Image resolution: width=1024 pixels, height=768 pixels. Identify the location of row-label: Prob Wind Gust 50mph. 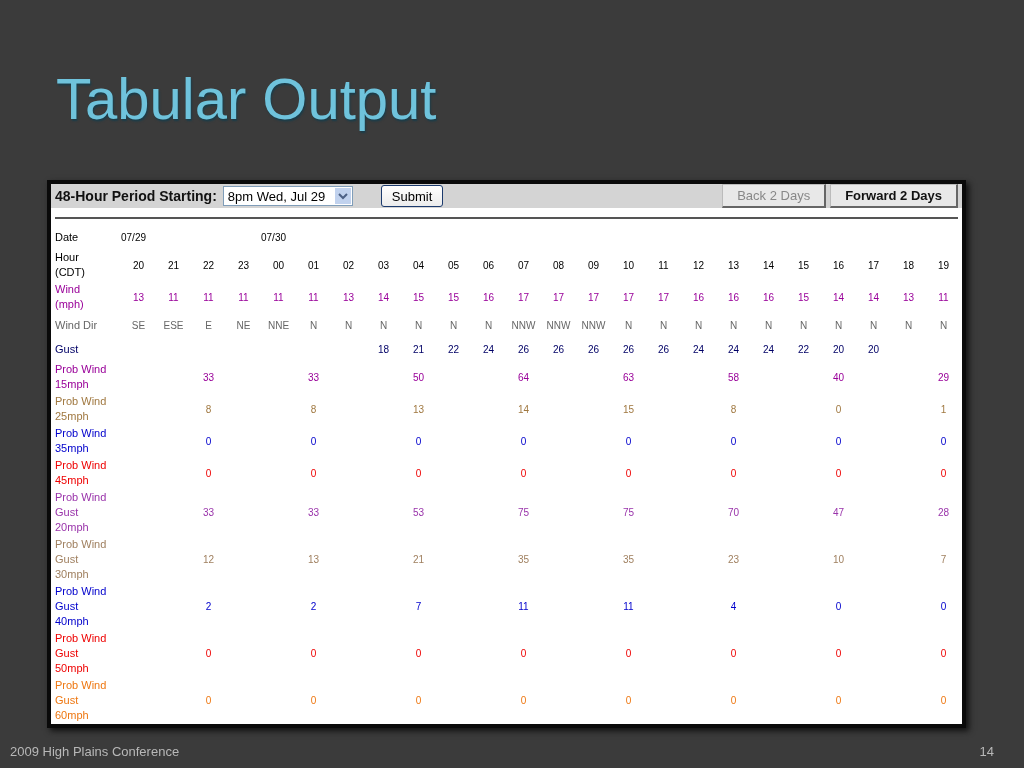
(81, 653).